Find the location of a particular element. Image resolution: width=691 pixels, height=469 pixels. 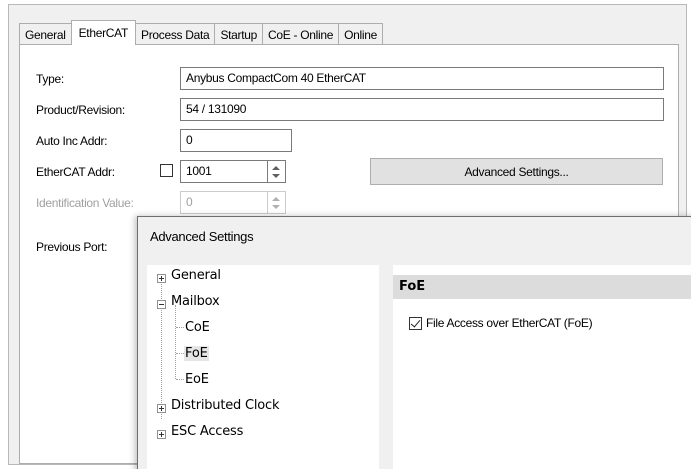

tab-coe-online: CoE - Online is located at coordinates (301, 34).